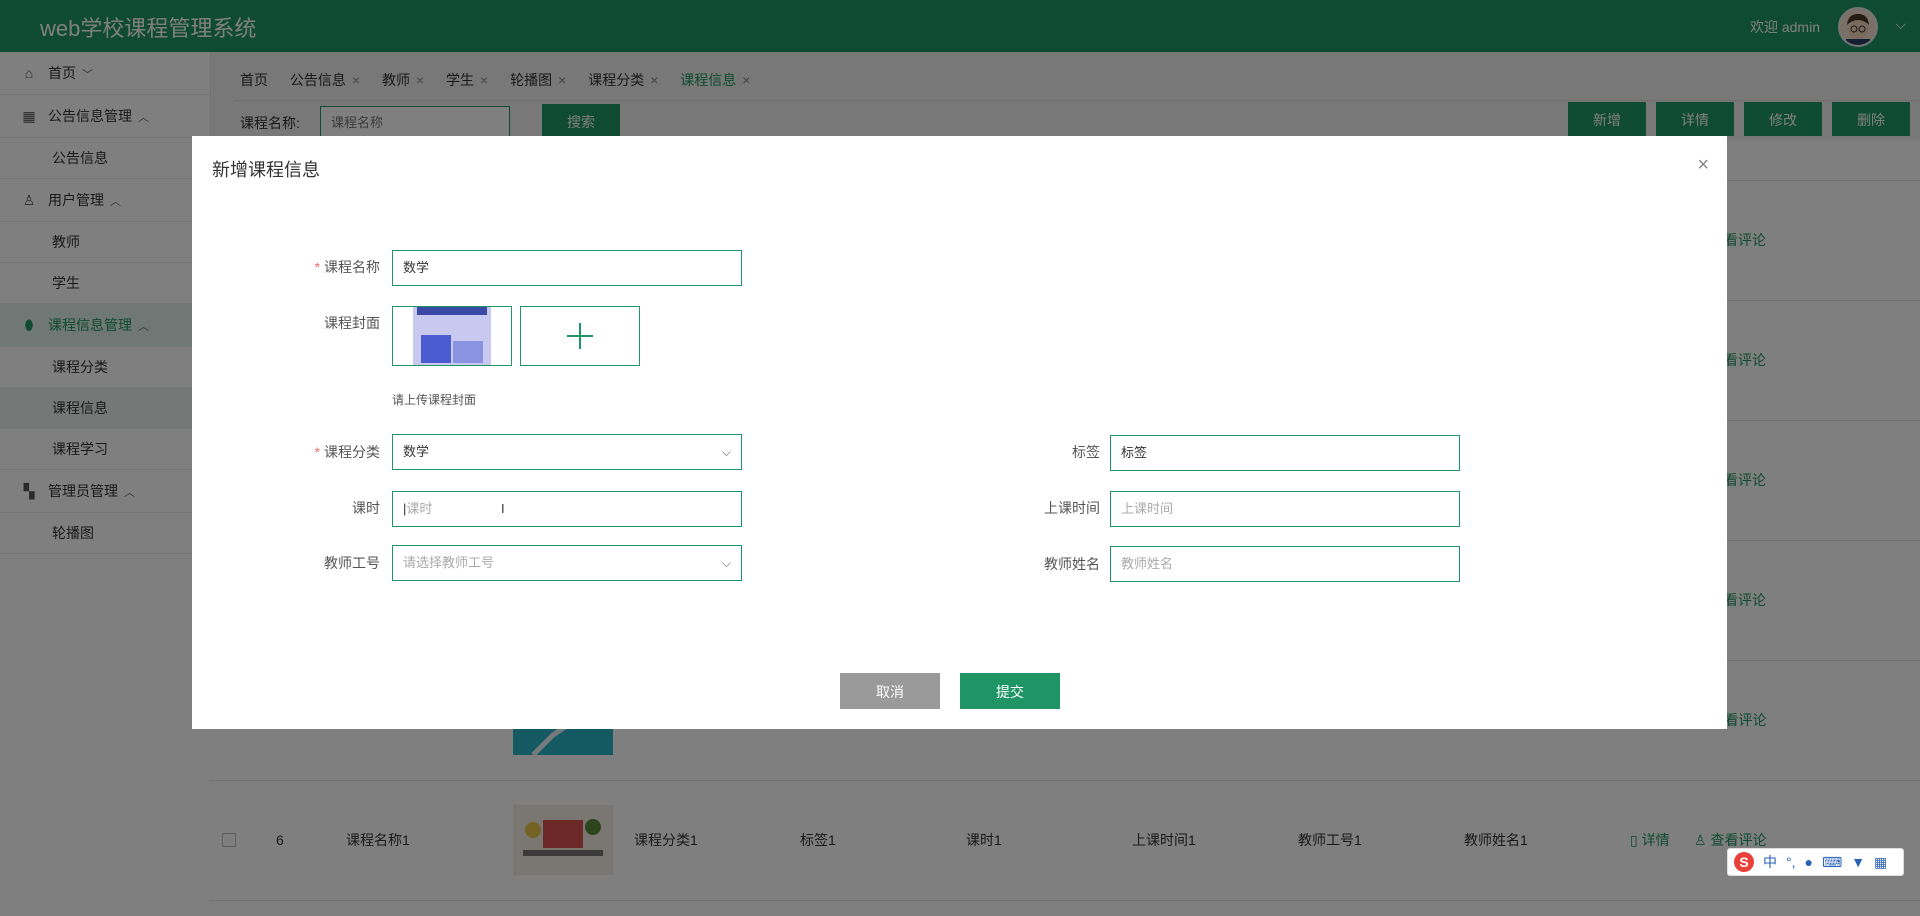 The image size is (1920, 916). Describe the element at coordinates (1072, 508) in the screenshot. I see `time-label: 上课时间` at that location.